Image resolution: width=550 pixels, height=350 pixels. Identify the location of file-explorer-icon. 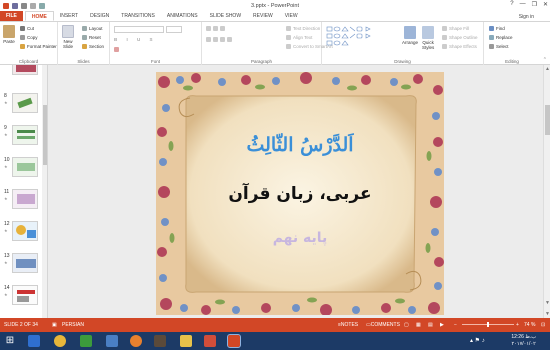
(186, 341).